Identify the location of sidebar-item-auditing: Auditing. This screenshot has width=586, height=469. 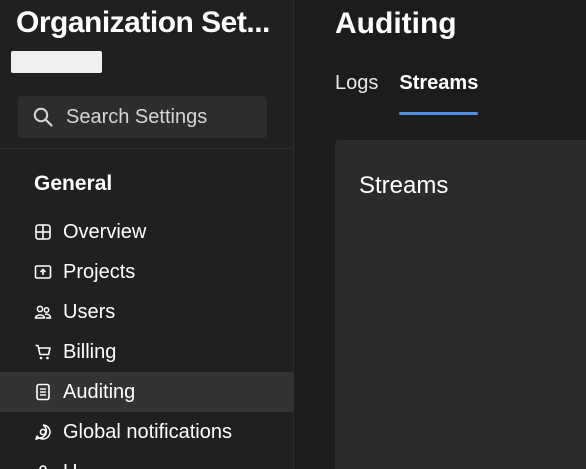
(147, 392).